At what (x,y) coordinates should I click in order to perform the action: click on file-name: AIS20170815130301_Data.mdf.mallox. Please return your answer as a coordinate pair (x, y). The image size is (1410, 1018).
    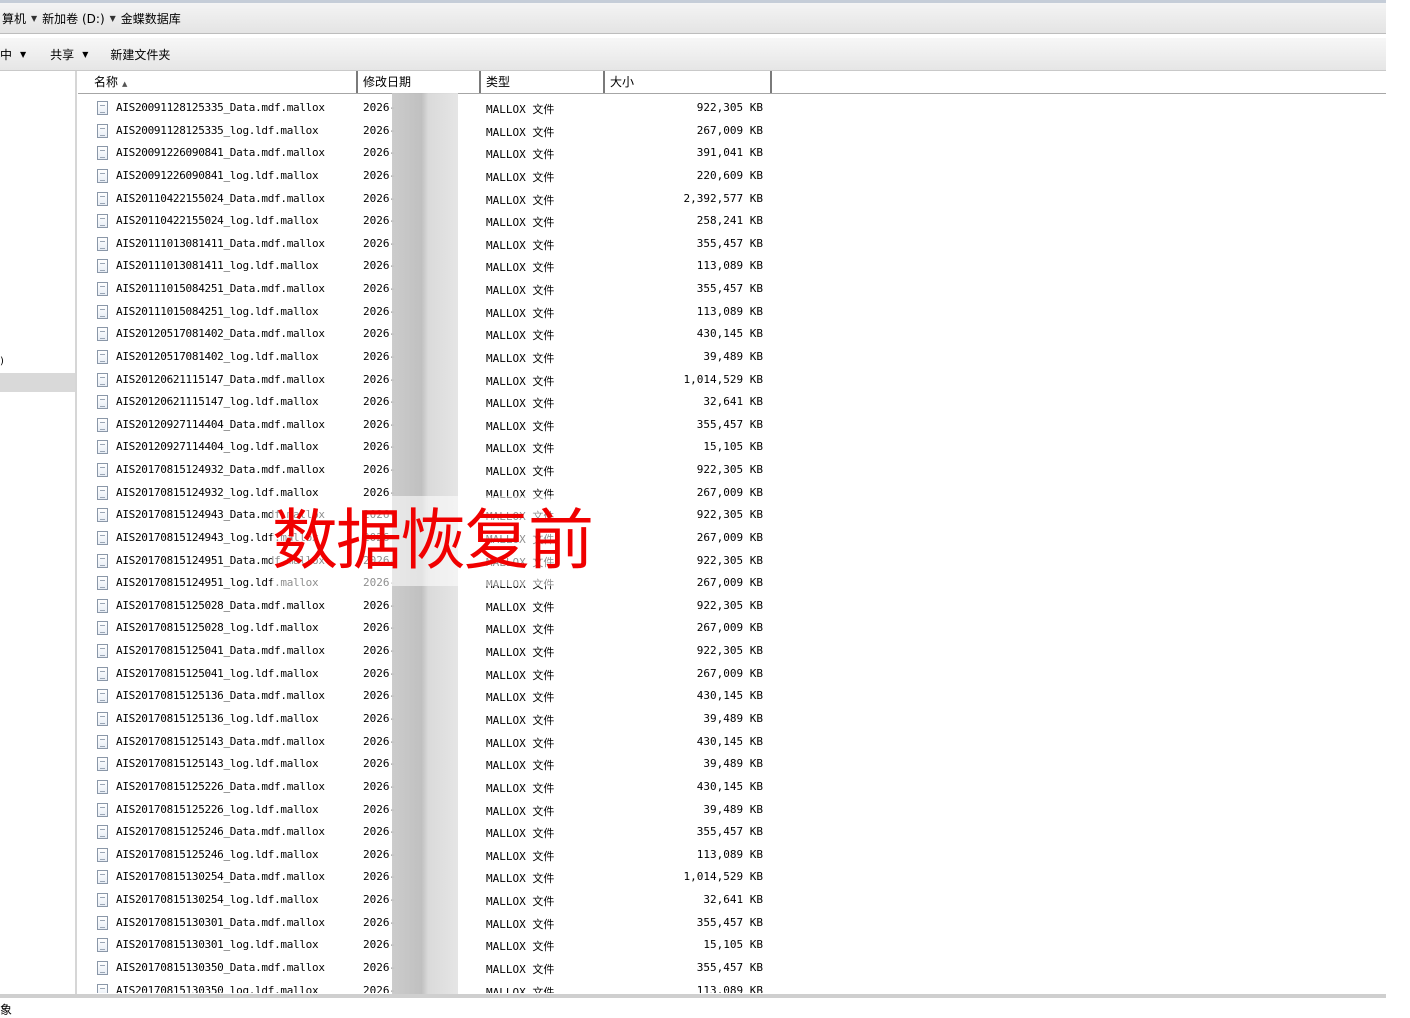
    Looking at the image, I should click on (220, 922).